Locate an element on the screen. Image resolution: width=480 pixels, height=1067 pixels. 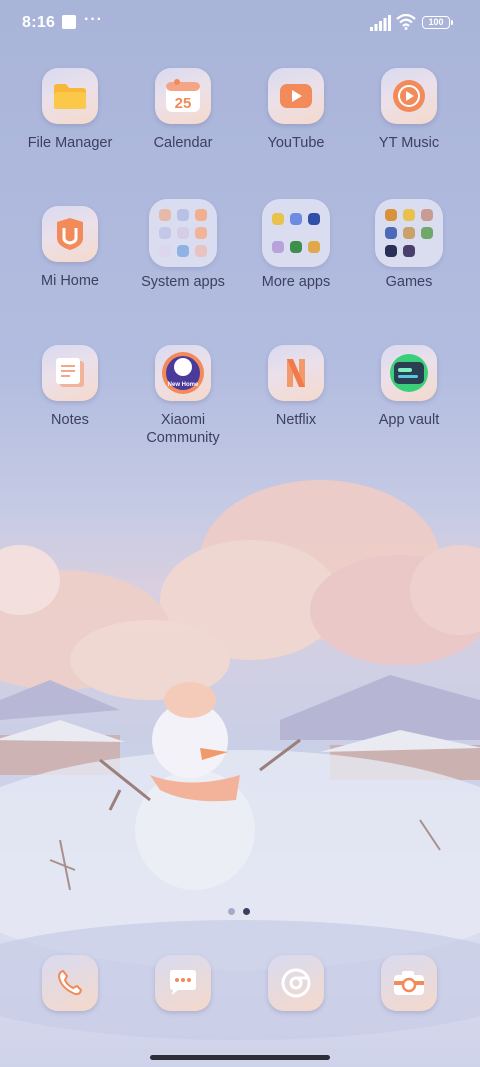
app-youtube: YouTube is located at coordinates (296, 110).